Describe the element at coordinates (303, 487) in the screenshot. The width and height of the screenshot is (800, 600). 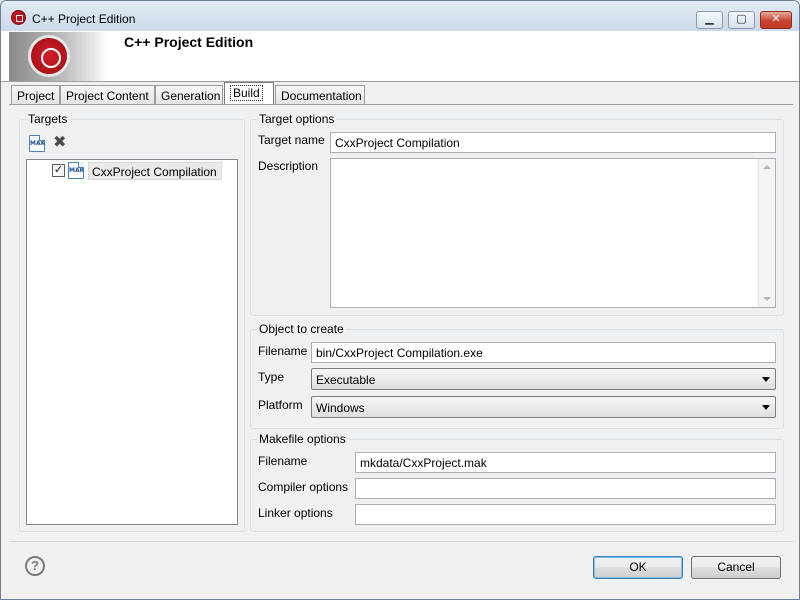
I see `compiler-options-label: Compiler options` at that location.